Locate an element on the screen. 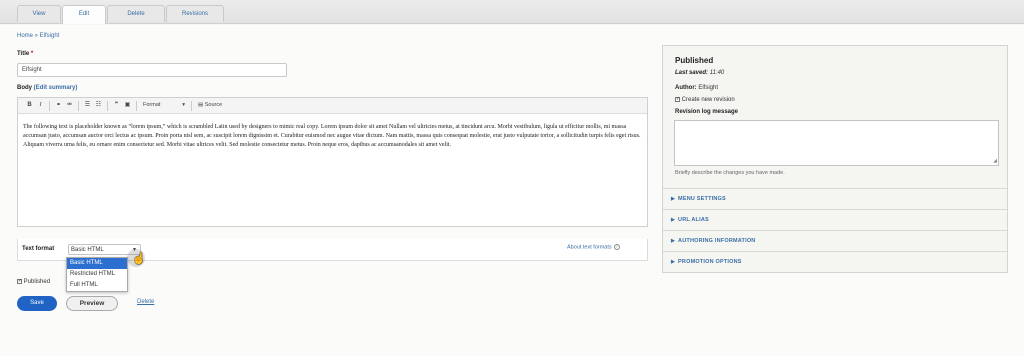 The width and height of the screenshot is (1024, 356). link-icon: ⚭ is located at coordinates (58, 105).